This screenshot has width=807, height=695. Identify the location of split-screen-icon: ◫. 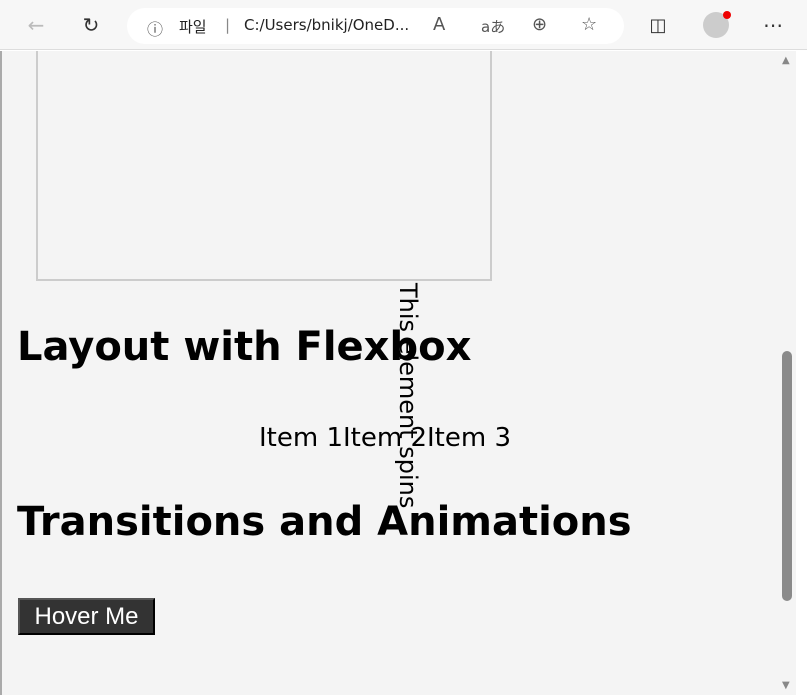
(658, 25).